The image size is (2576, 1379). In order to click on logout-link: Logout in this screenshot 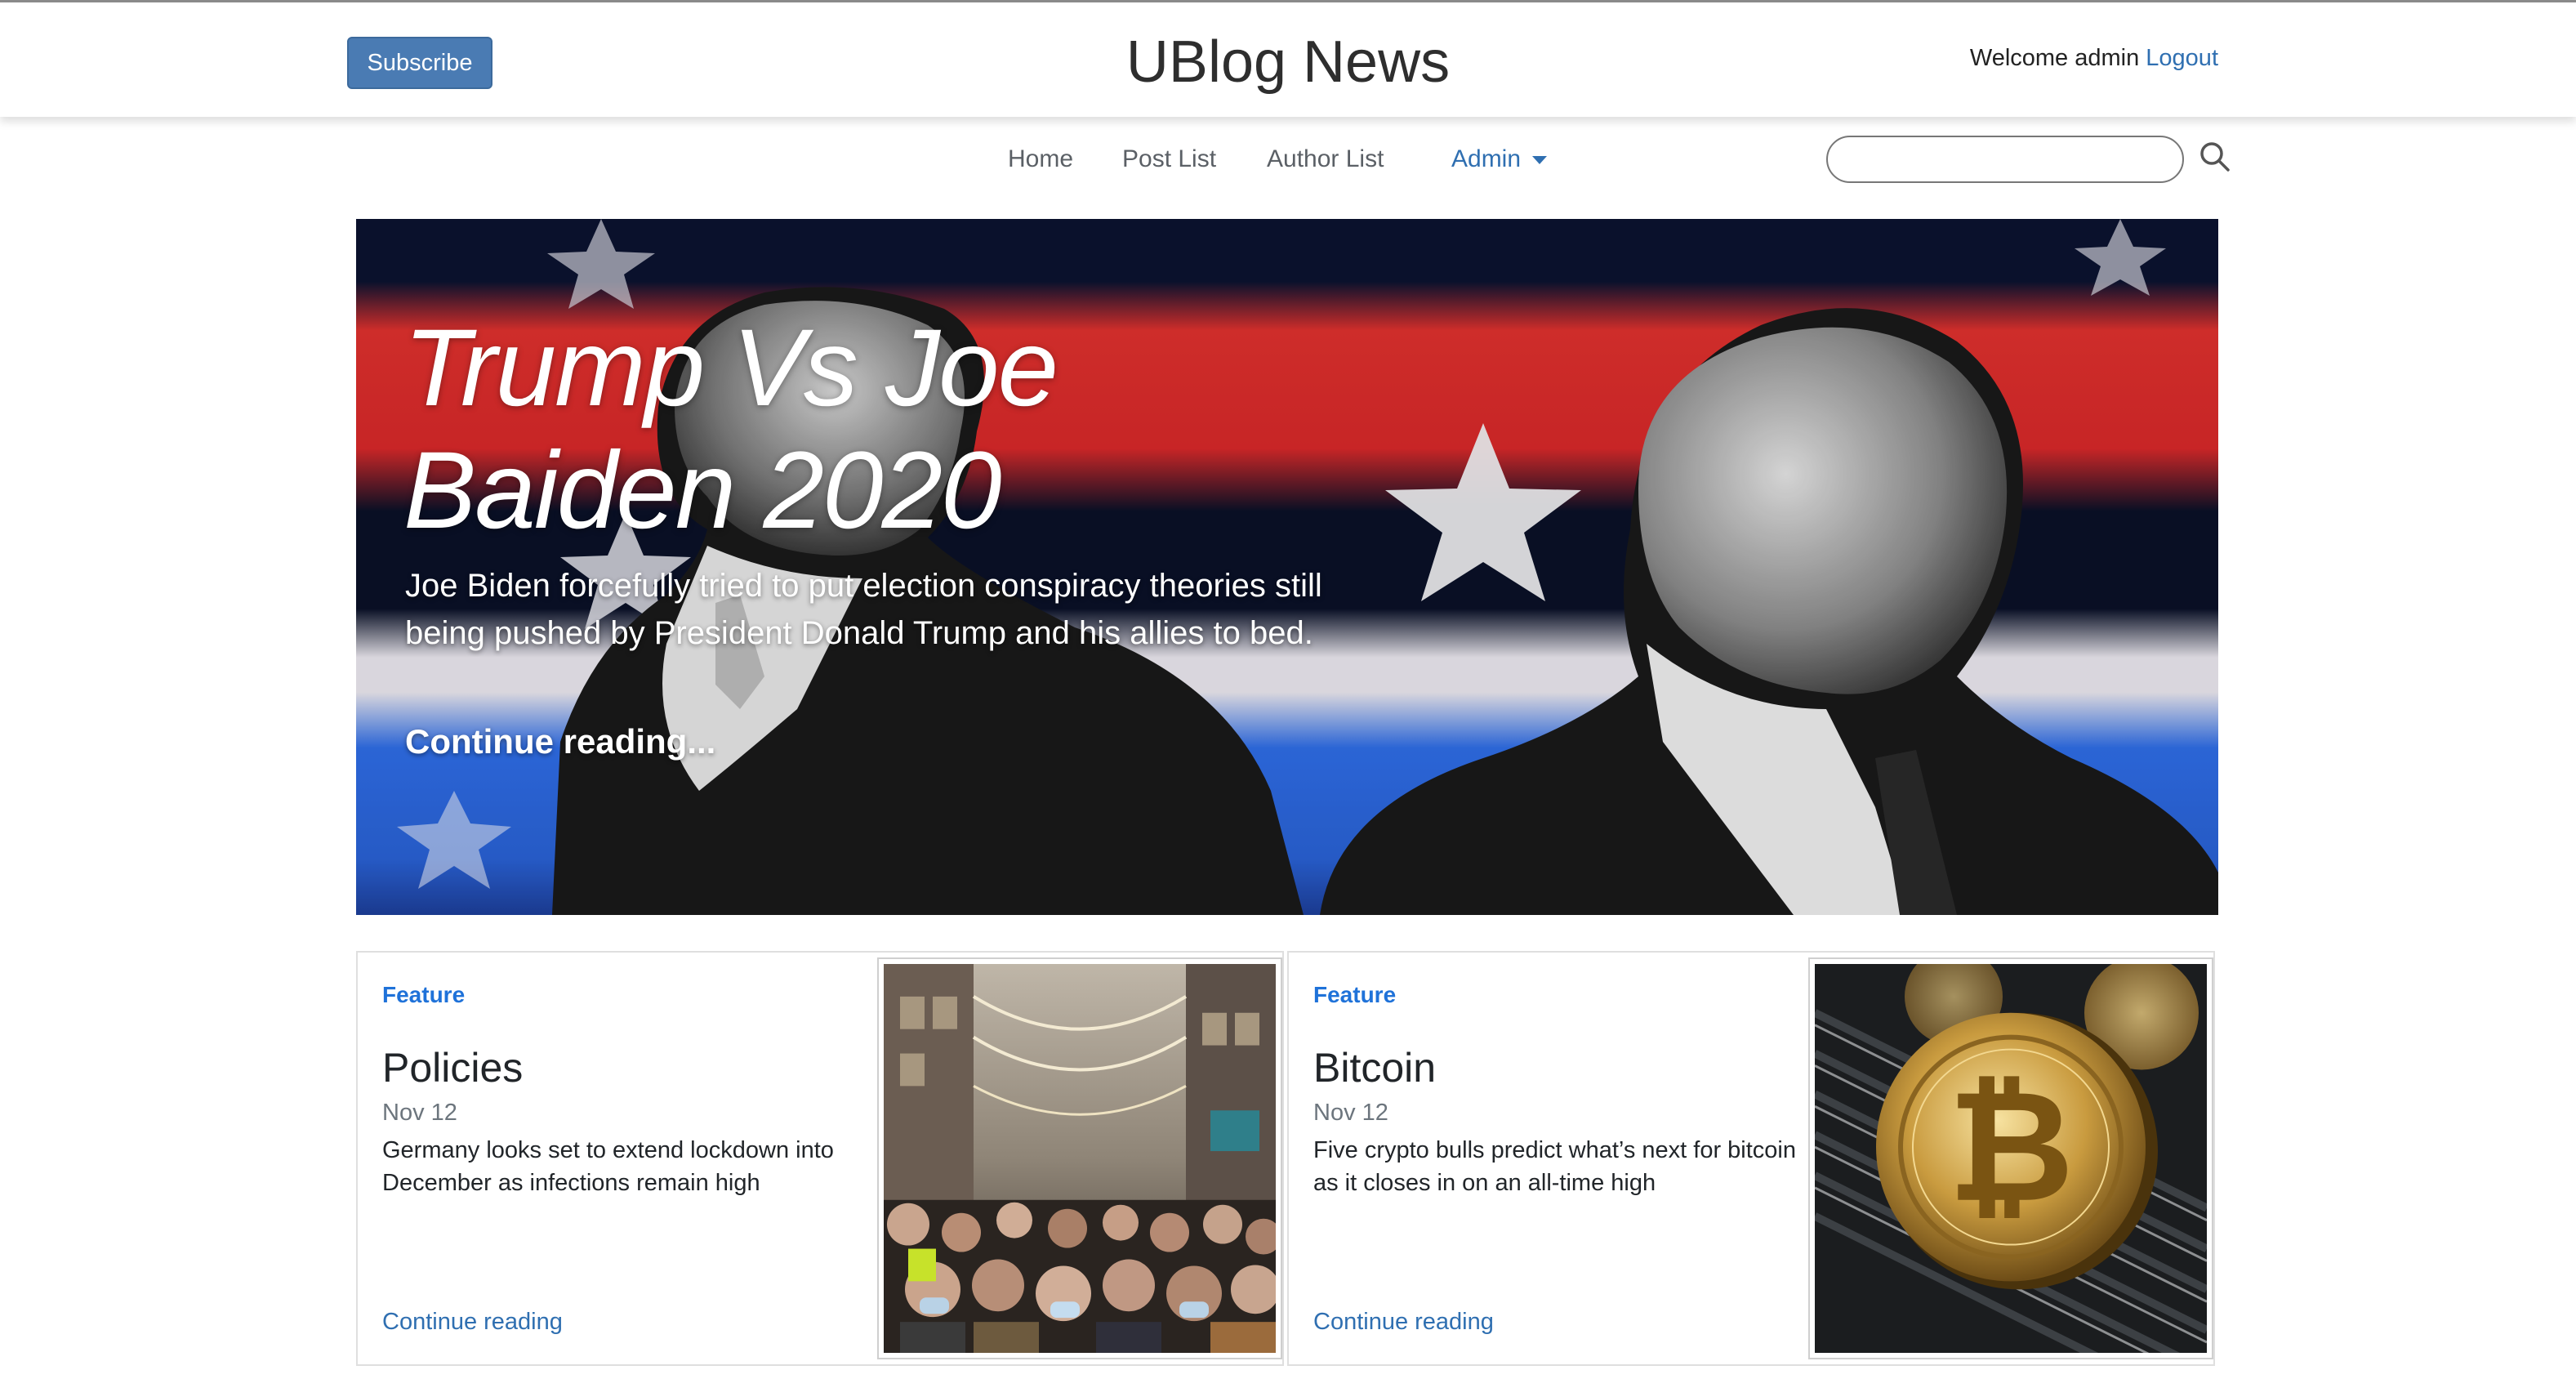, I will do `click(2182, 58)`.